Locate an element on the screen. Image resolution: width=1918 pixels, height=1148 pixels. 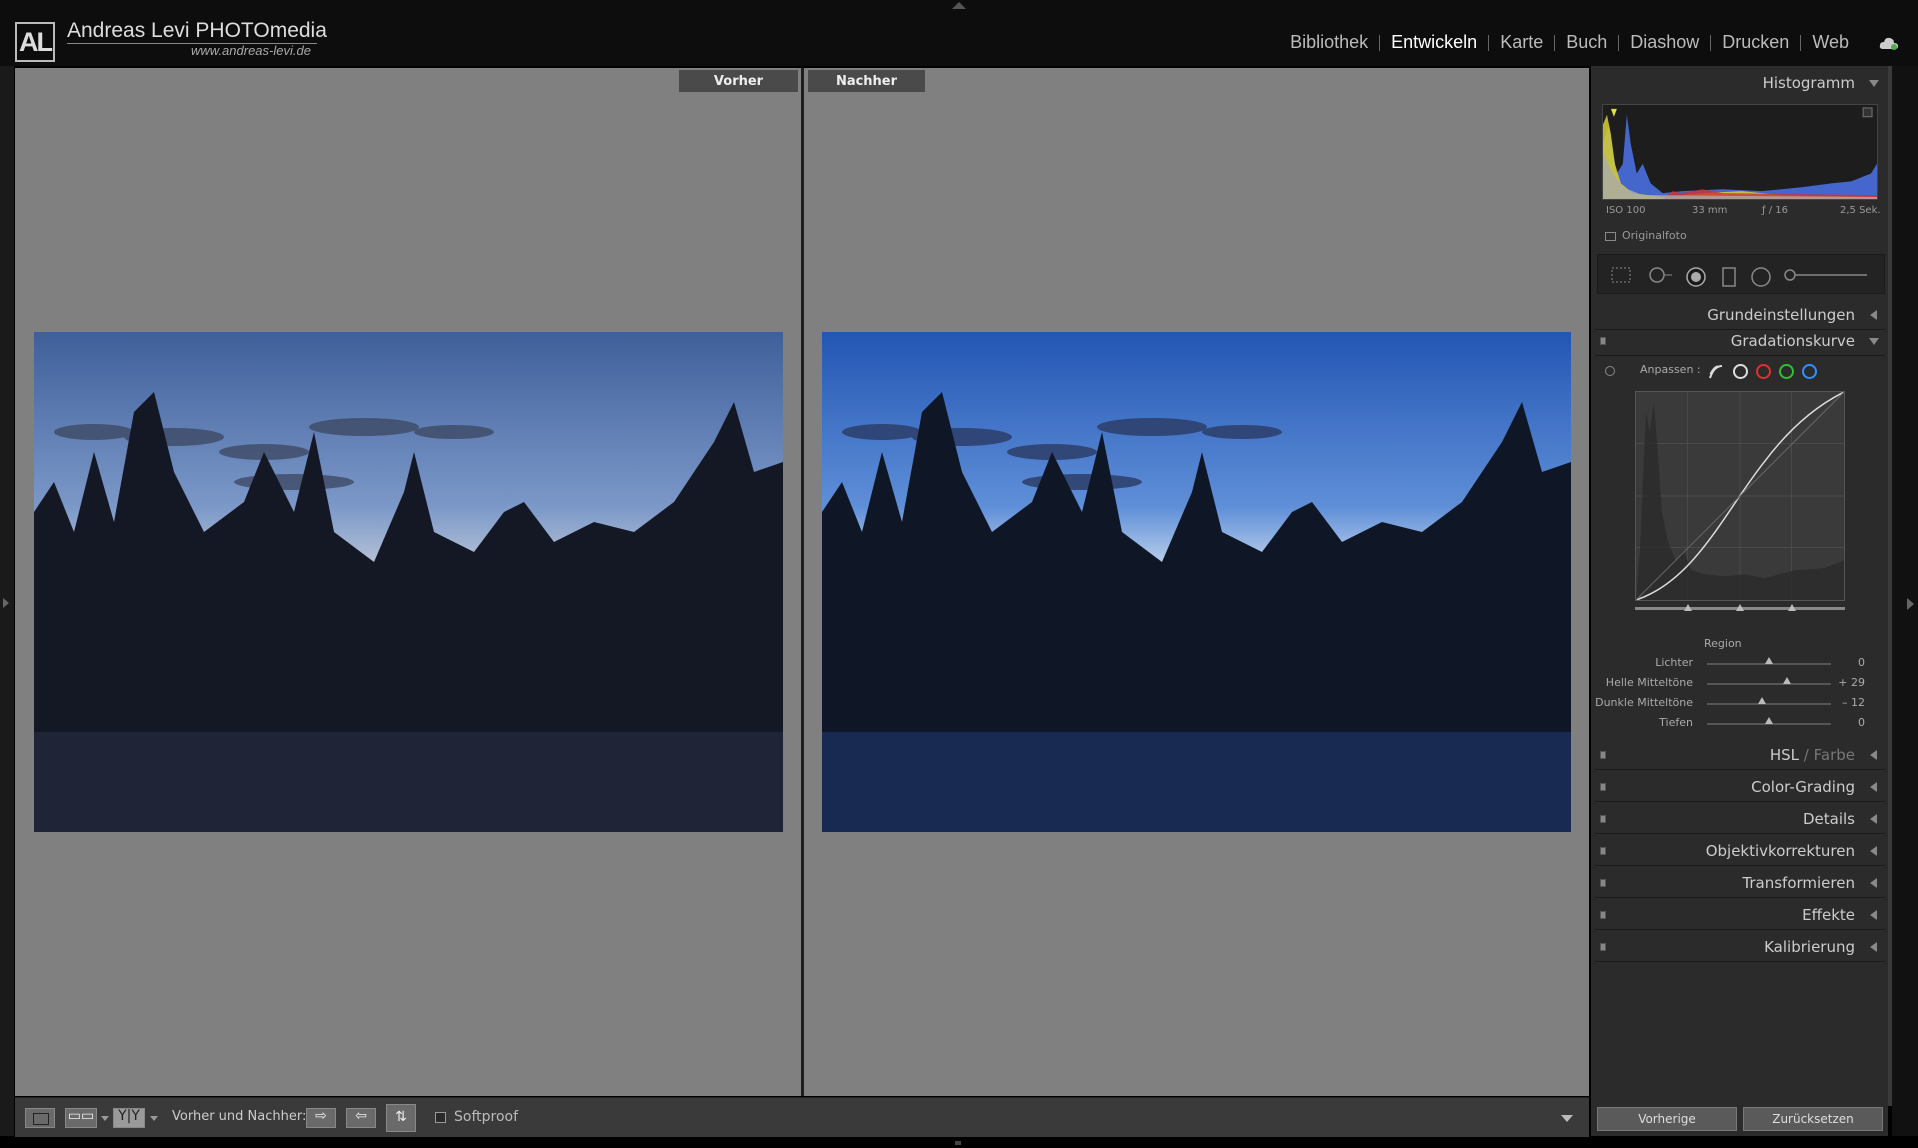
curve-split-midtones-knob is located at coordinates (1740, 607).